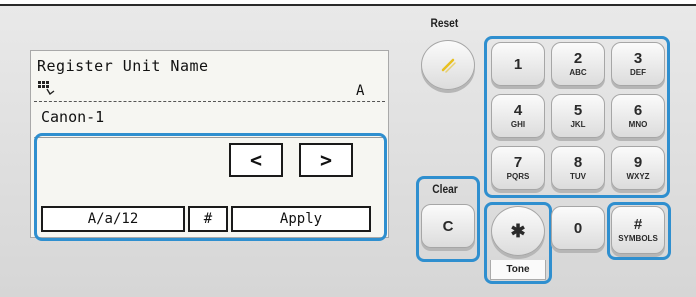 This screenshot has width=696, height=297. I want to click on key-0: 0, so click(578, 228).